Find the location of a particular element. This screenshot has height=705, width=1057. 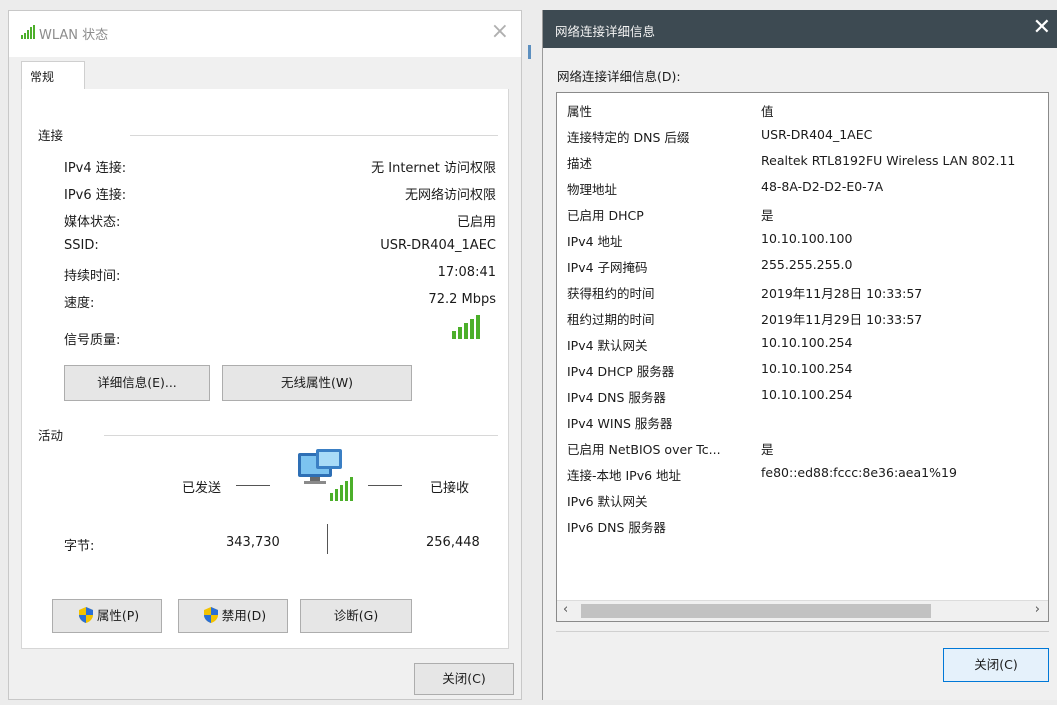

diagnose-button: 诊断(G) is located at coordinates (356, 616).